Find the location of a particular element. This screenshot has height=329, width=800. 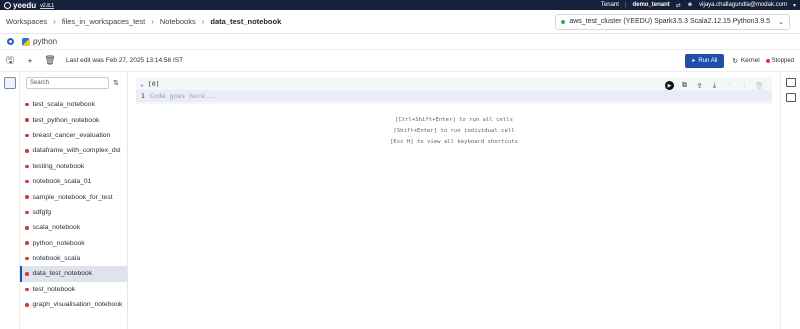

language-label: python is located at coordinates (45, 41).